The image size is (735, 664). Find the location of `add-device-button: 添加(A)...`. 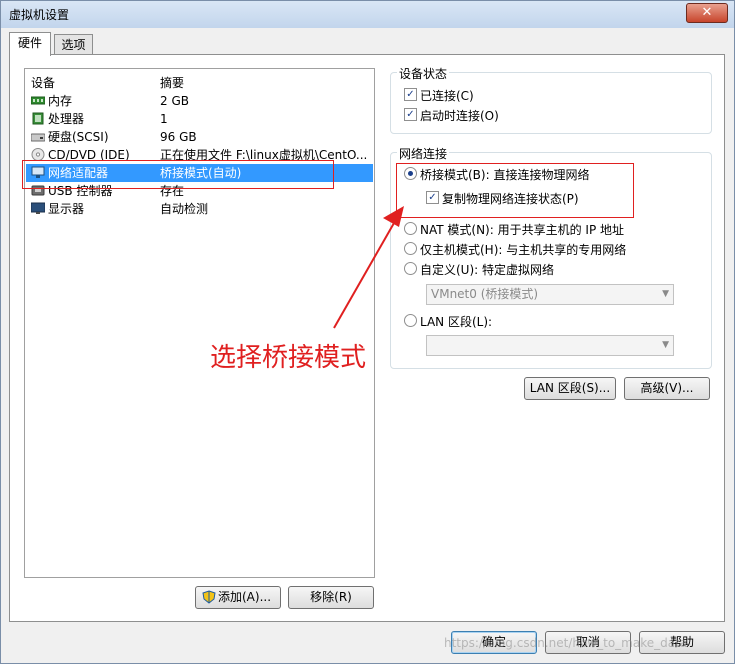

add-device-button: 添加(A)... is located at coordinates (238, 597).